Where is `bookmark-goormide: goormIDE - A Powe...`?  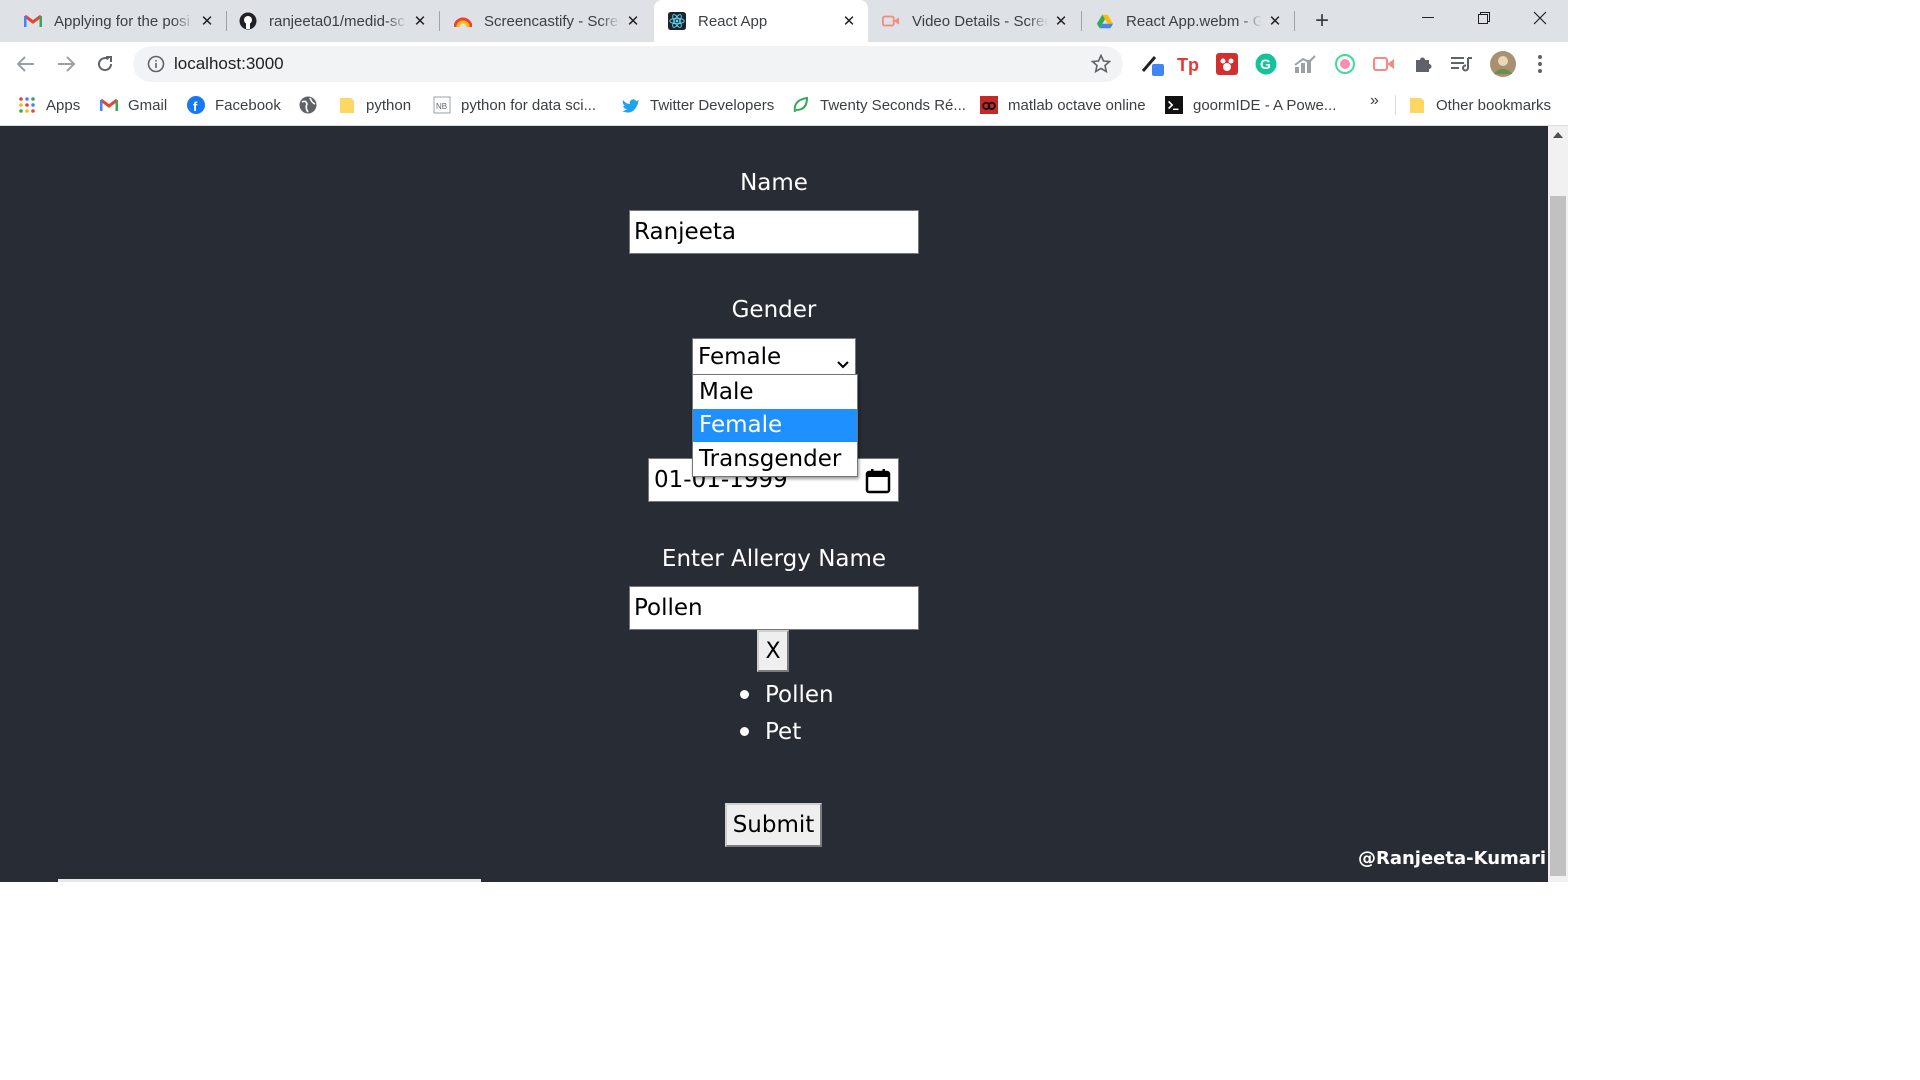 bookmark-goormide: goormIDE - A Powe... is located at coordinates (1250, 105).